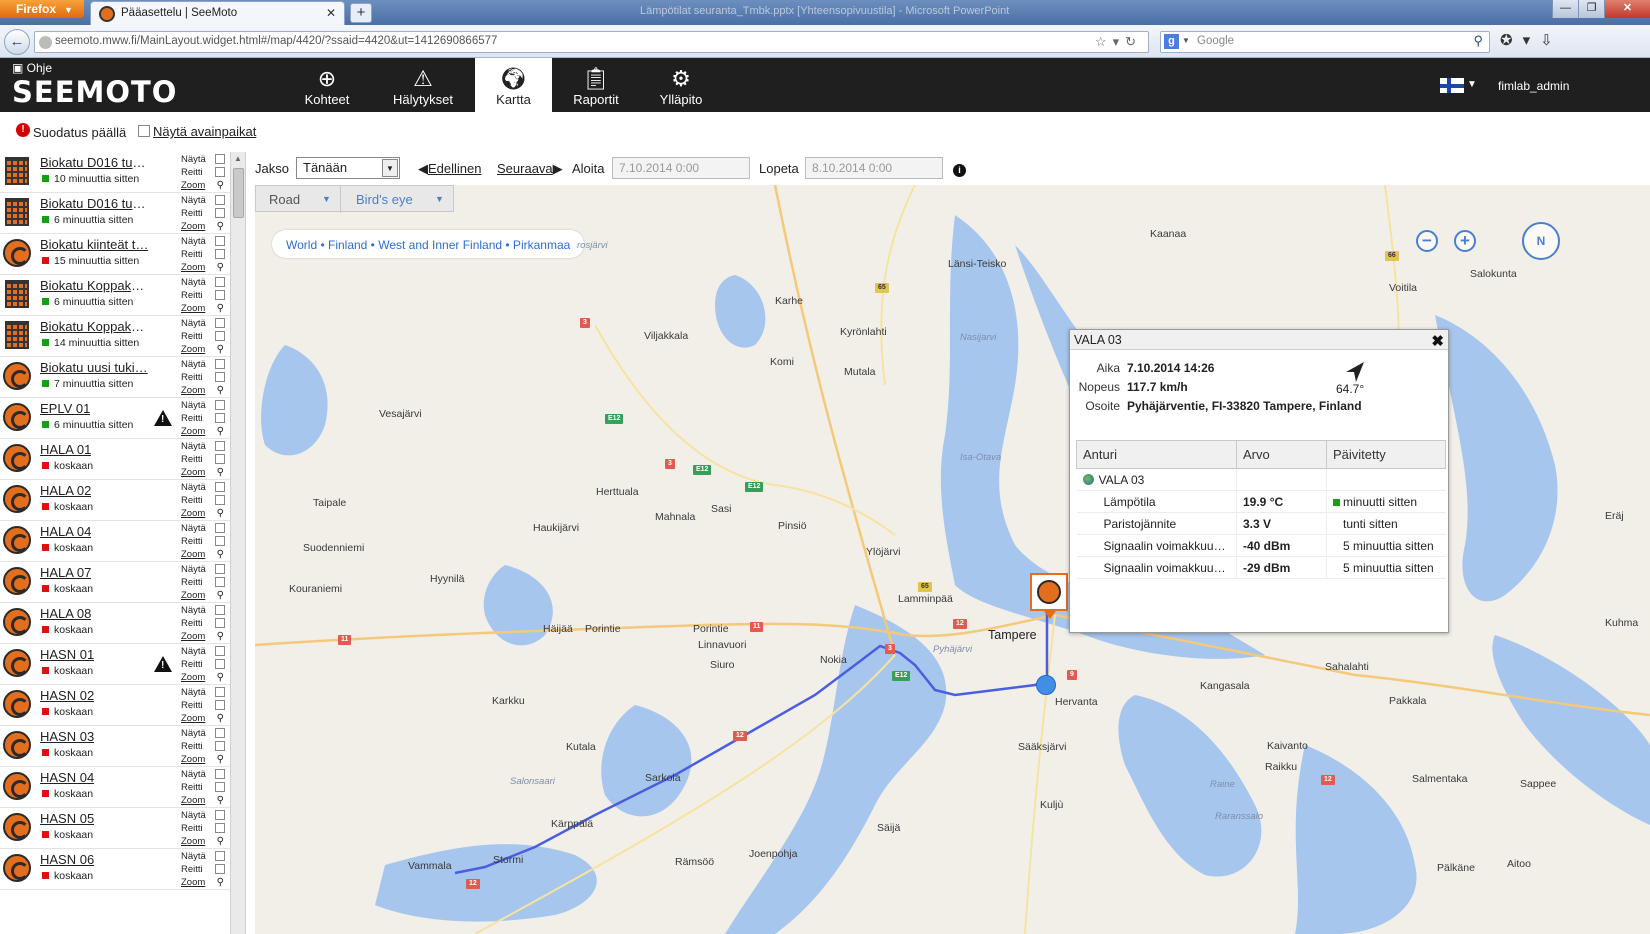 This screenshot has width=1650, height=934. I want to click on current-position-marker, so click(1046, 685).